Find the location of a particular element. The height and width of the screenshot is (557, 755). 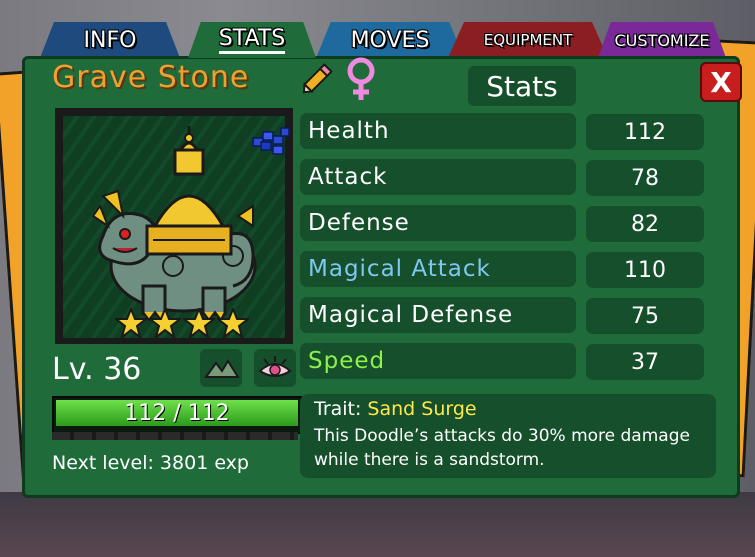

tab-equipment: EQUIPMENT is located at coordinates (528, 40).